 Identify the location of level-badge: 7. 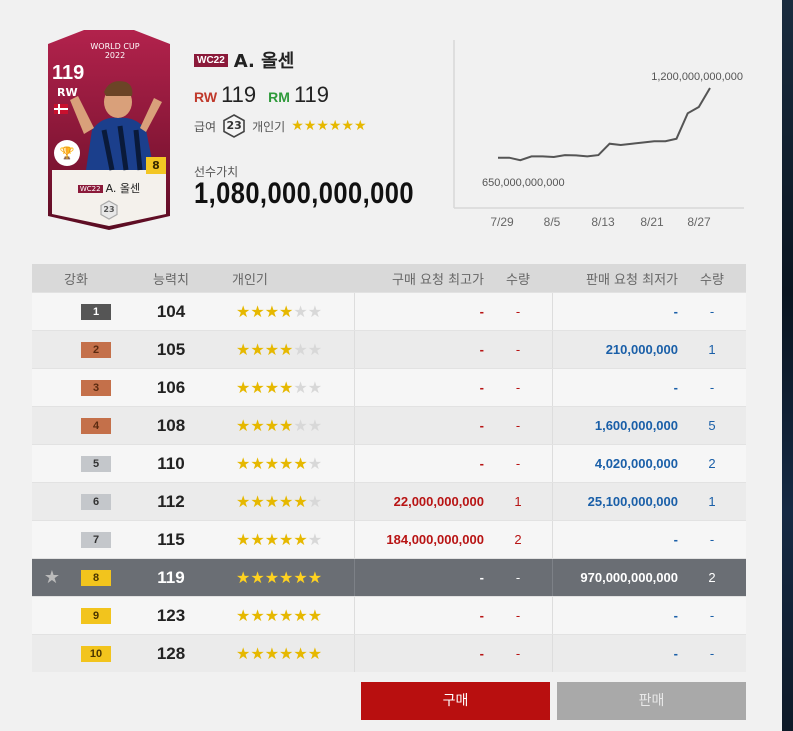
(96, 539).